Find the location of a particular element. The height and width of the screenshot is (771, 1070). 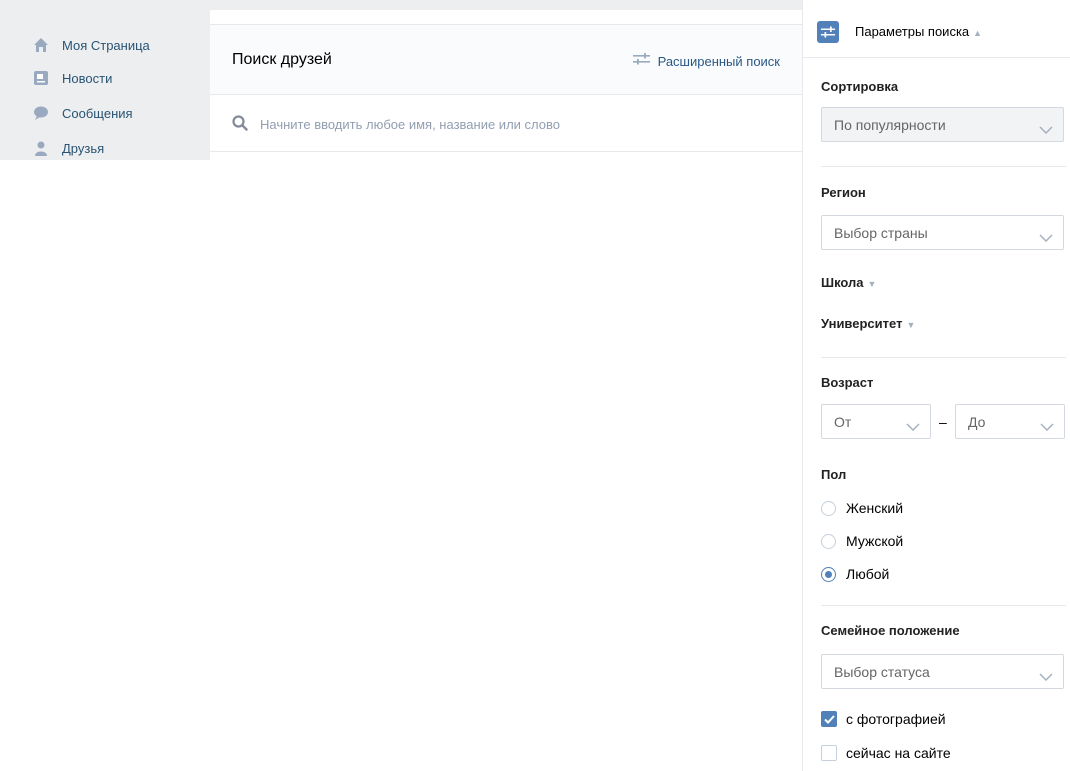

advanced-search-label: Расширенный поиск is located at coordinates (718, 61).